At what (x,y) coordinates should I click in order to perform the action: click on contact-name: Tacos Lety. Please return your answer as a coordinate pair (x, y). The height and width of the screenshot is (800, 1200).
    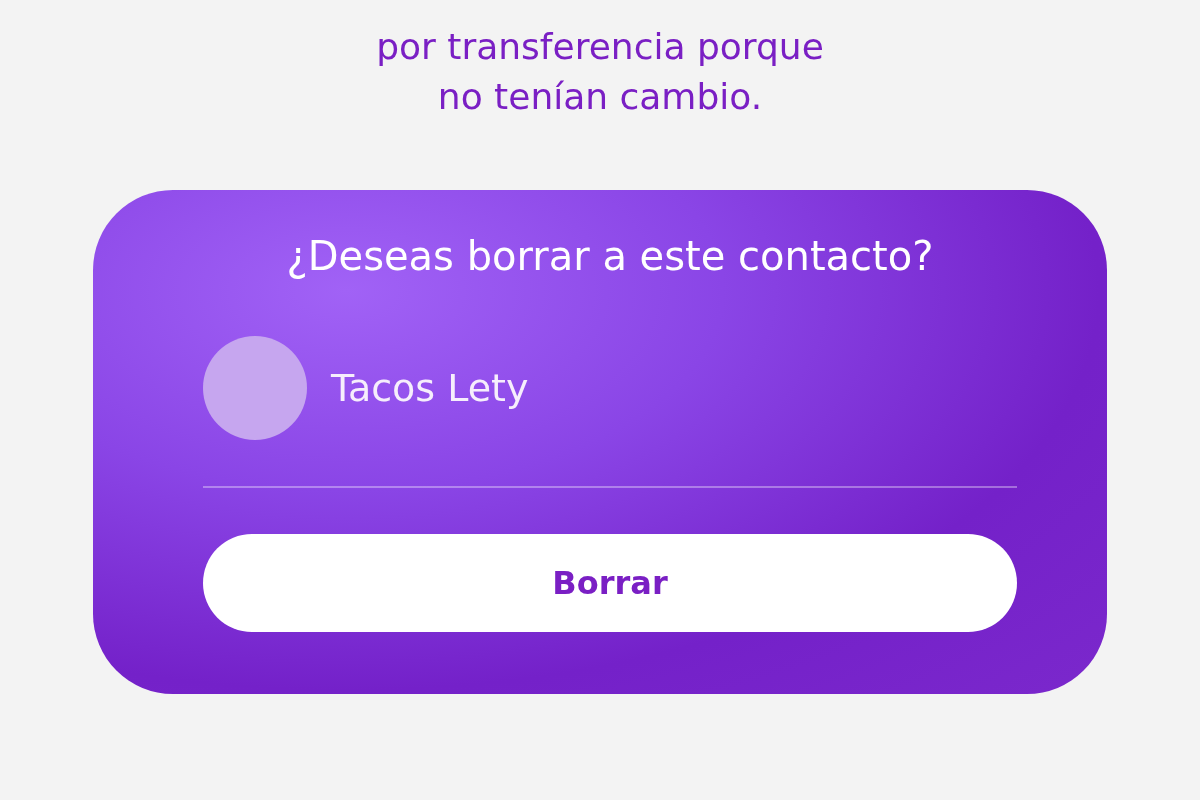
    Looking at the image, I should click on (430, 388).